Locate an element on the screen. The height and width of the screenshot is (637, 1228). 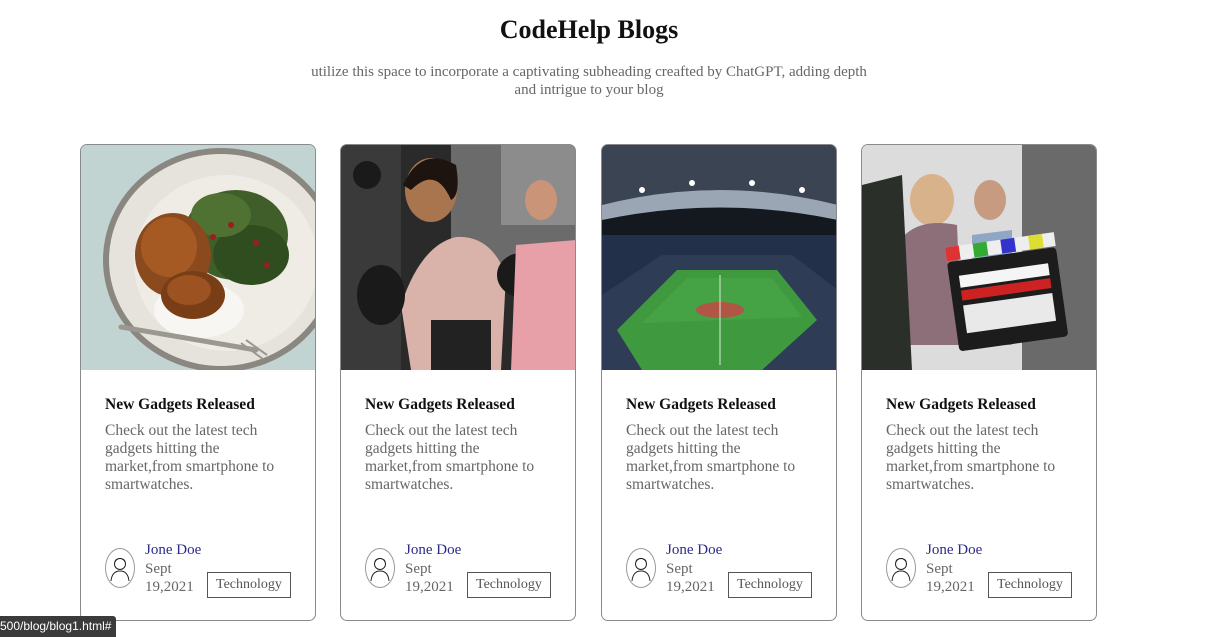
card-image-boxing is located at coordinates (458, 257).